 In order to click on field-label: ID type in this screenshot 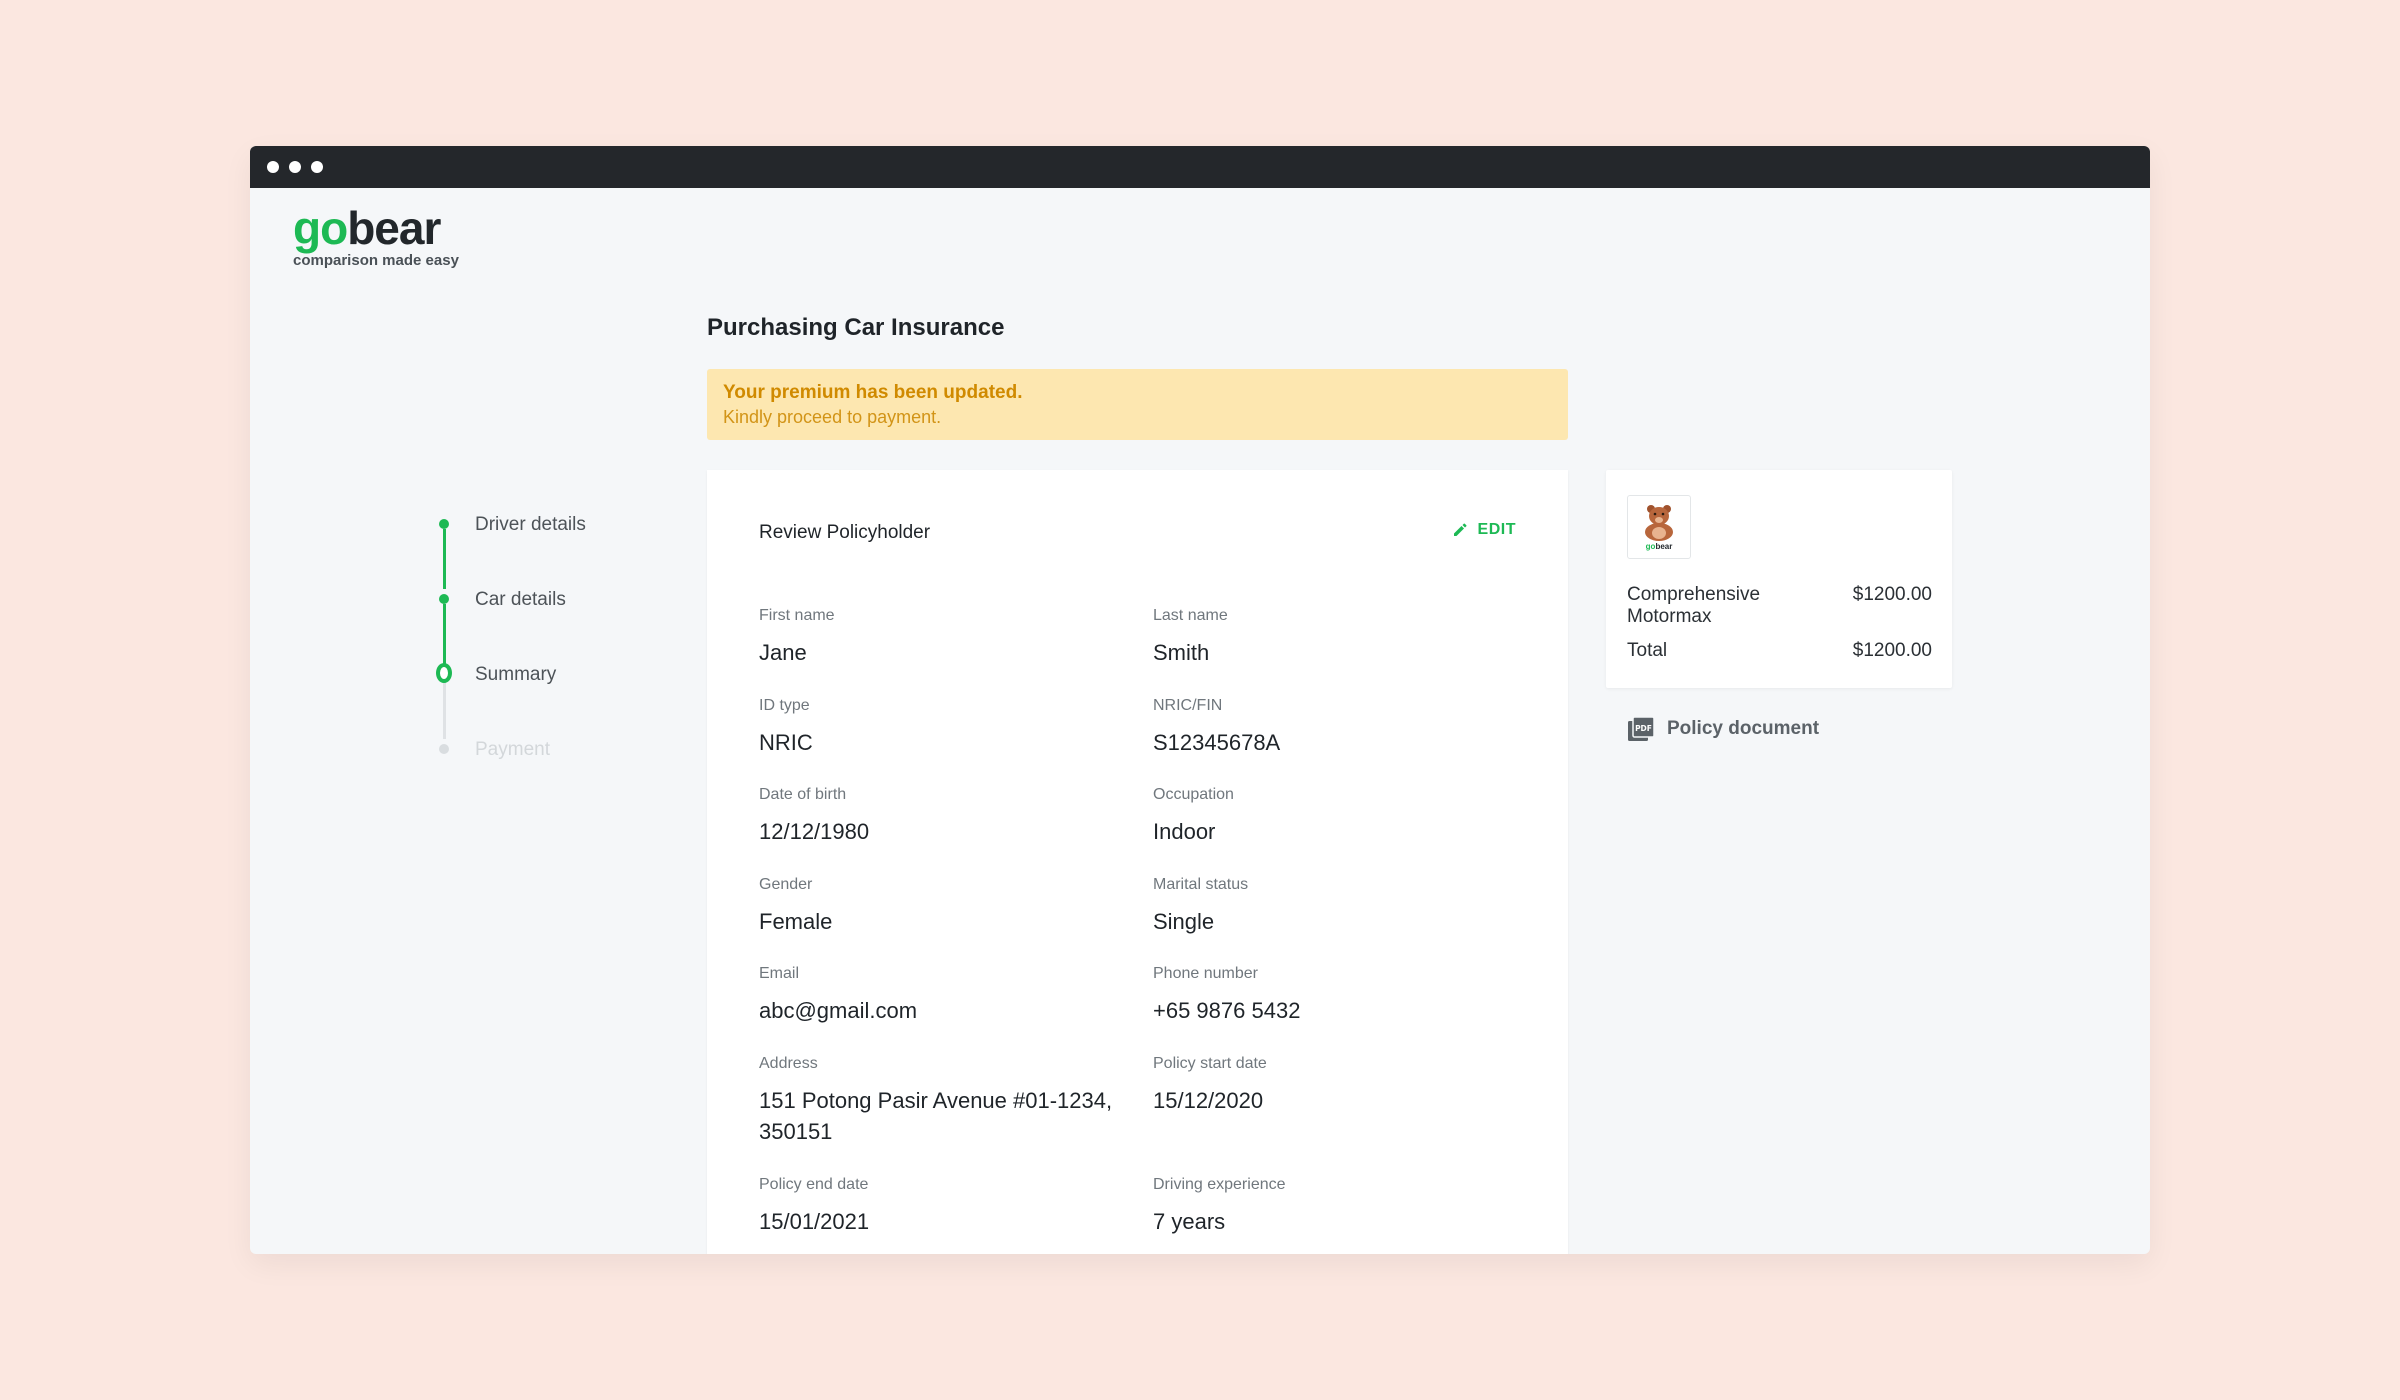, I will do `click(784, 705)`.